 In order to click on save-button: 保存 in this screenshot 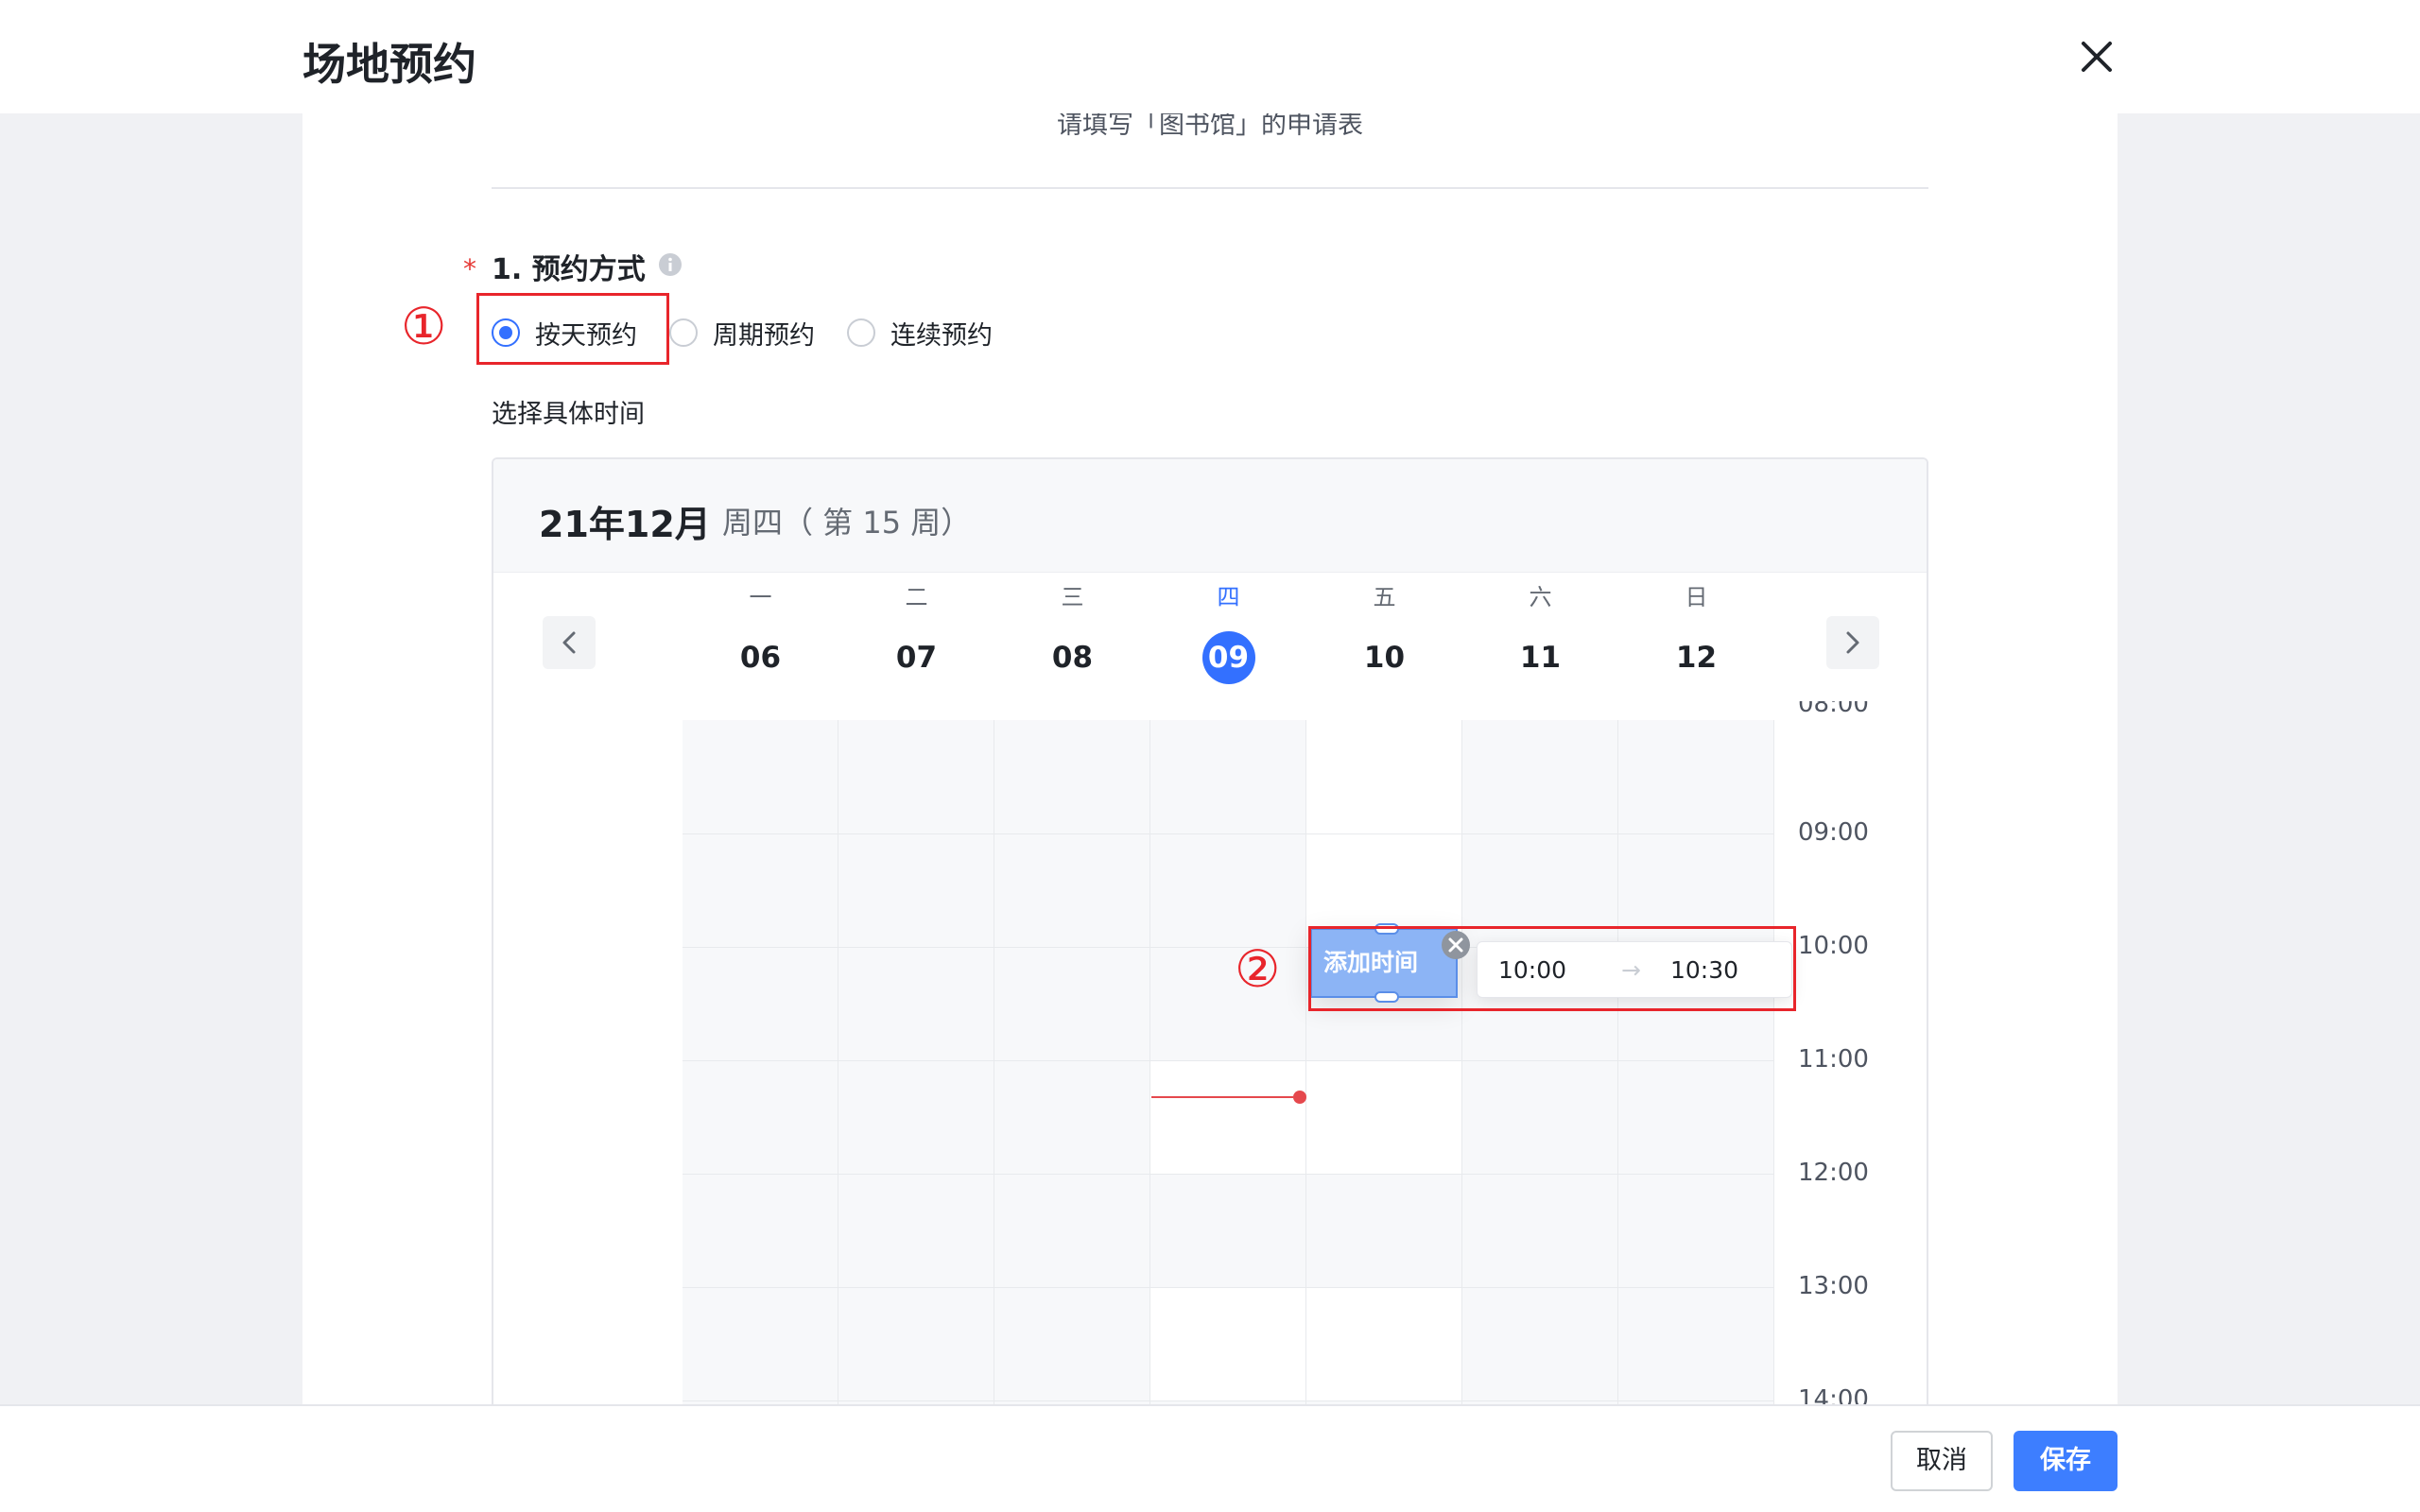, I will do `click(2066, 1461)`.